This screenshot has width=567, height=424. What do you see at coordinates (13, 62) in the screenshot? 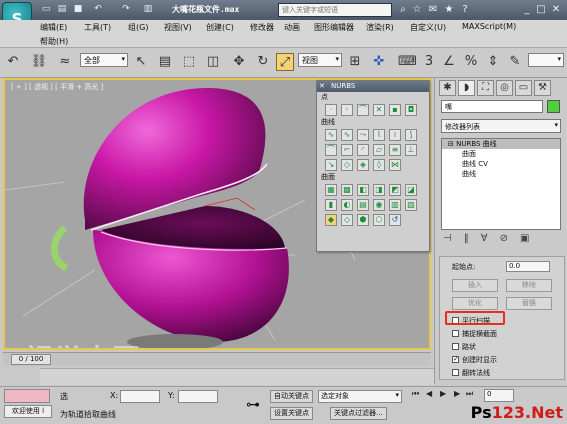
I see `undo-tool-icon: ↶` at bounding box center [13, 62].